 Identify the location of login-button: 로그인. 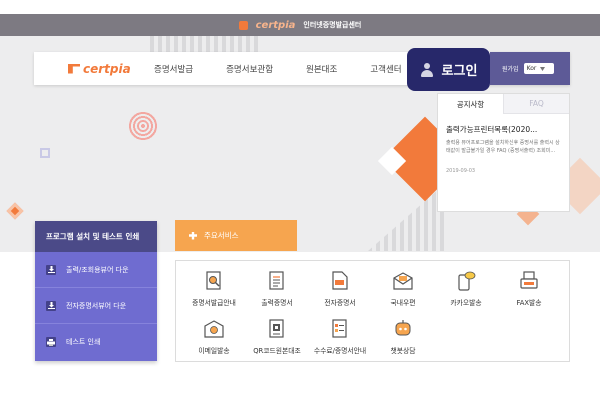
(448, 69).